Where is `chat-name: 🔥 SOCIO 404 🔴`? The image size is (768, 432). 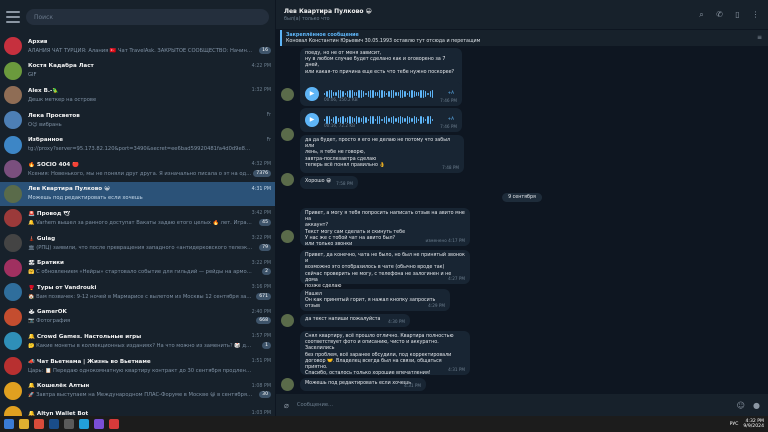 chat-name: 🔥 SOCIO 404 🔴 is located at coordinates (54, 164).